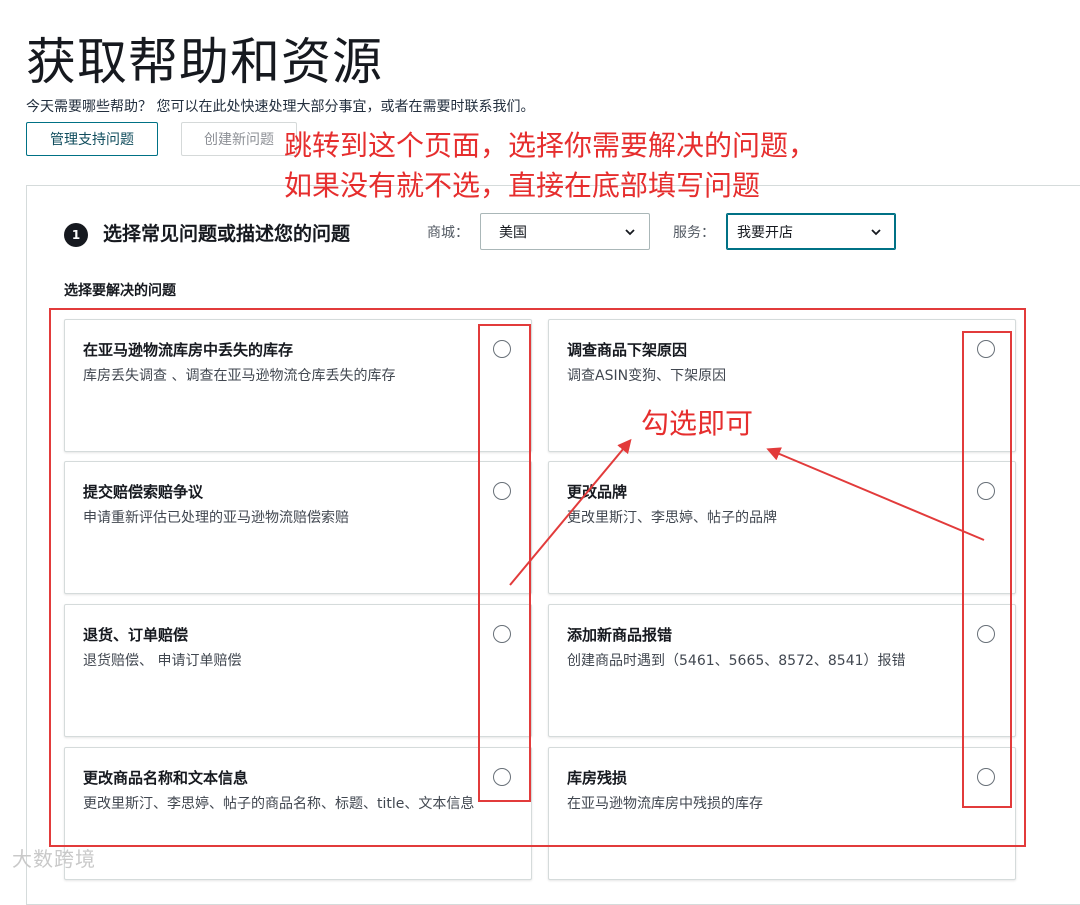 Image resolution: width=1080 pixels, height=905 pixels. What do you see at coordinates (875, 494) in the screenshot?
I see `annotation-arrow-right` at bounding box center [875, 494].